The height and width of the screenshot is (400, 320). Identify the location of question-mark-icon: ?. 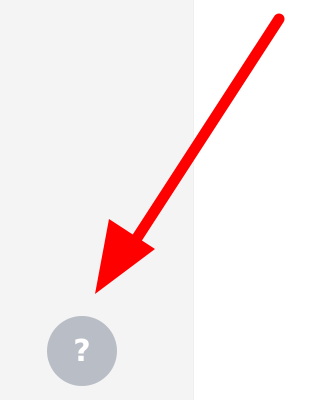
(82, 351).